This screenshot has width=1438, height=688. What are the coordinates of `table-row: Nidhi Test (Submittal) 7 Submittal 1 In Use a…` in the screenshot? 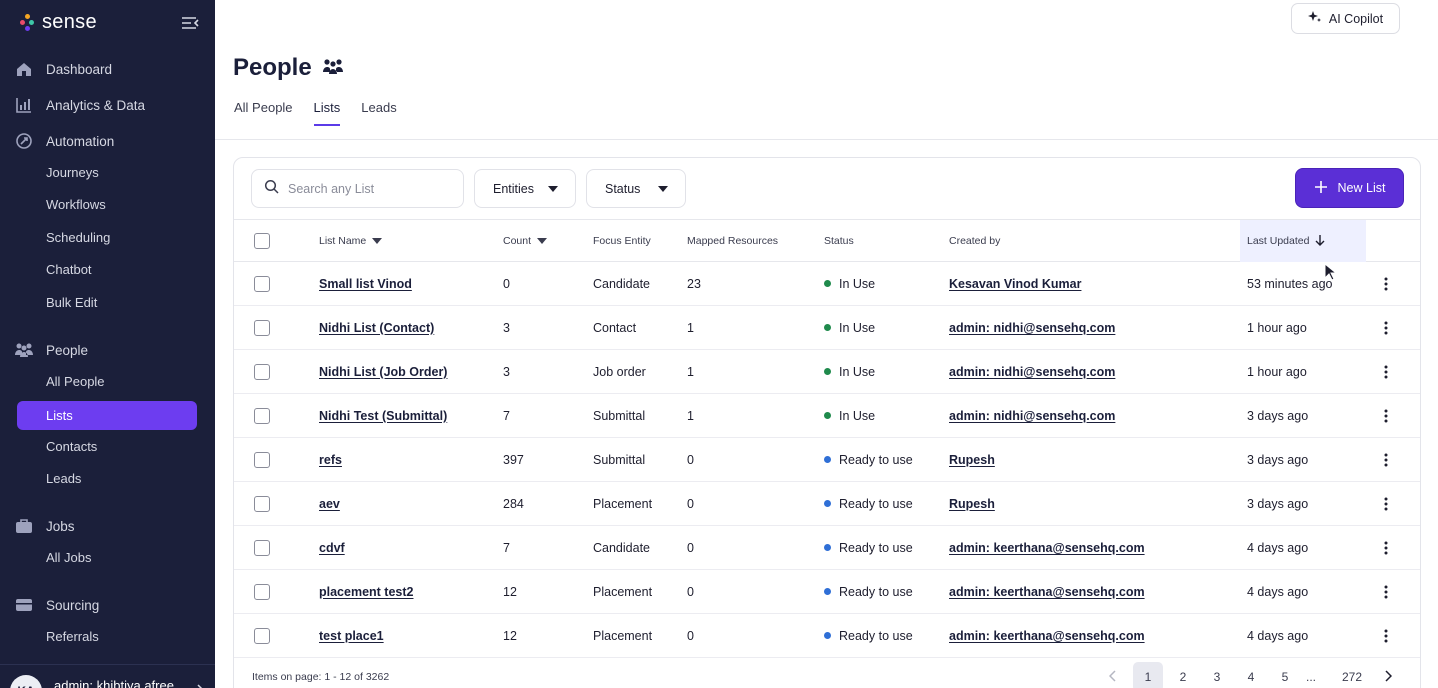 It's located at (827, 416).